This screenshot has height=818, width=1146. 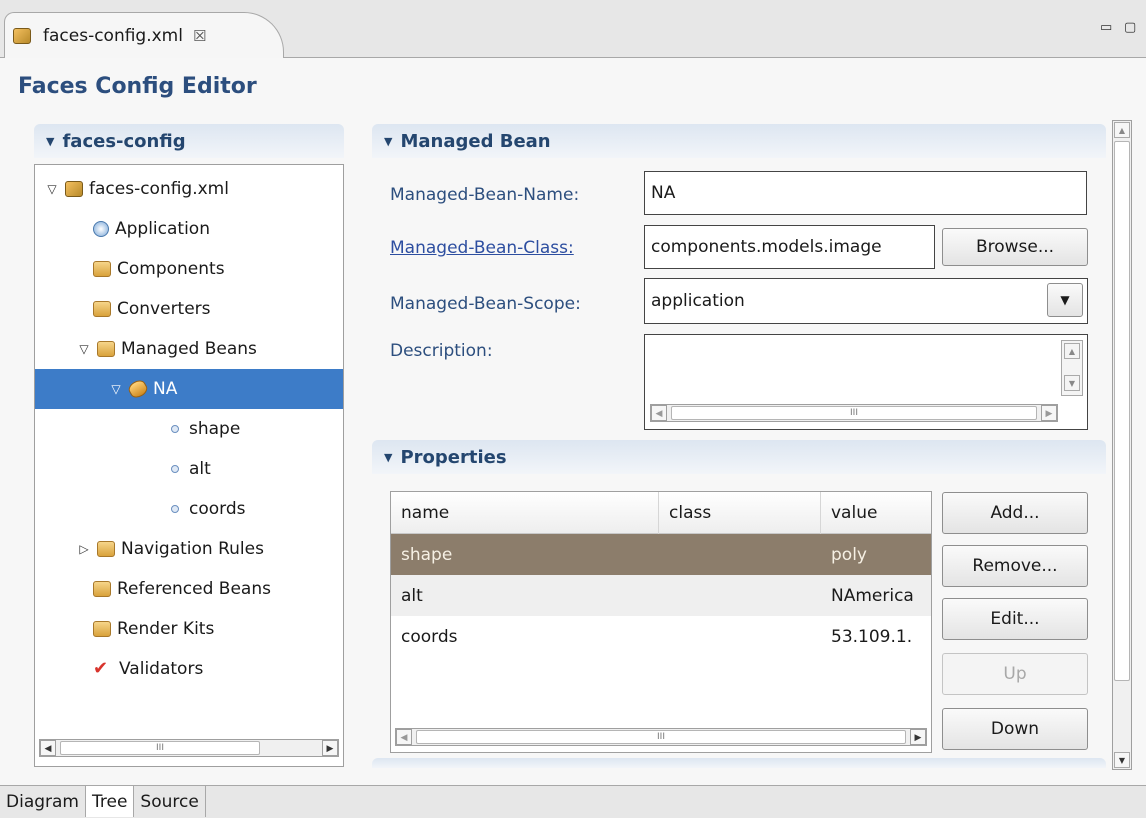 I want to click on chevron-down-icon: ▼, so click(x=1065, y=300).